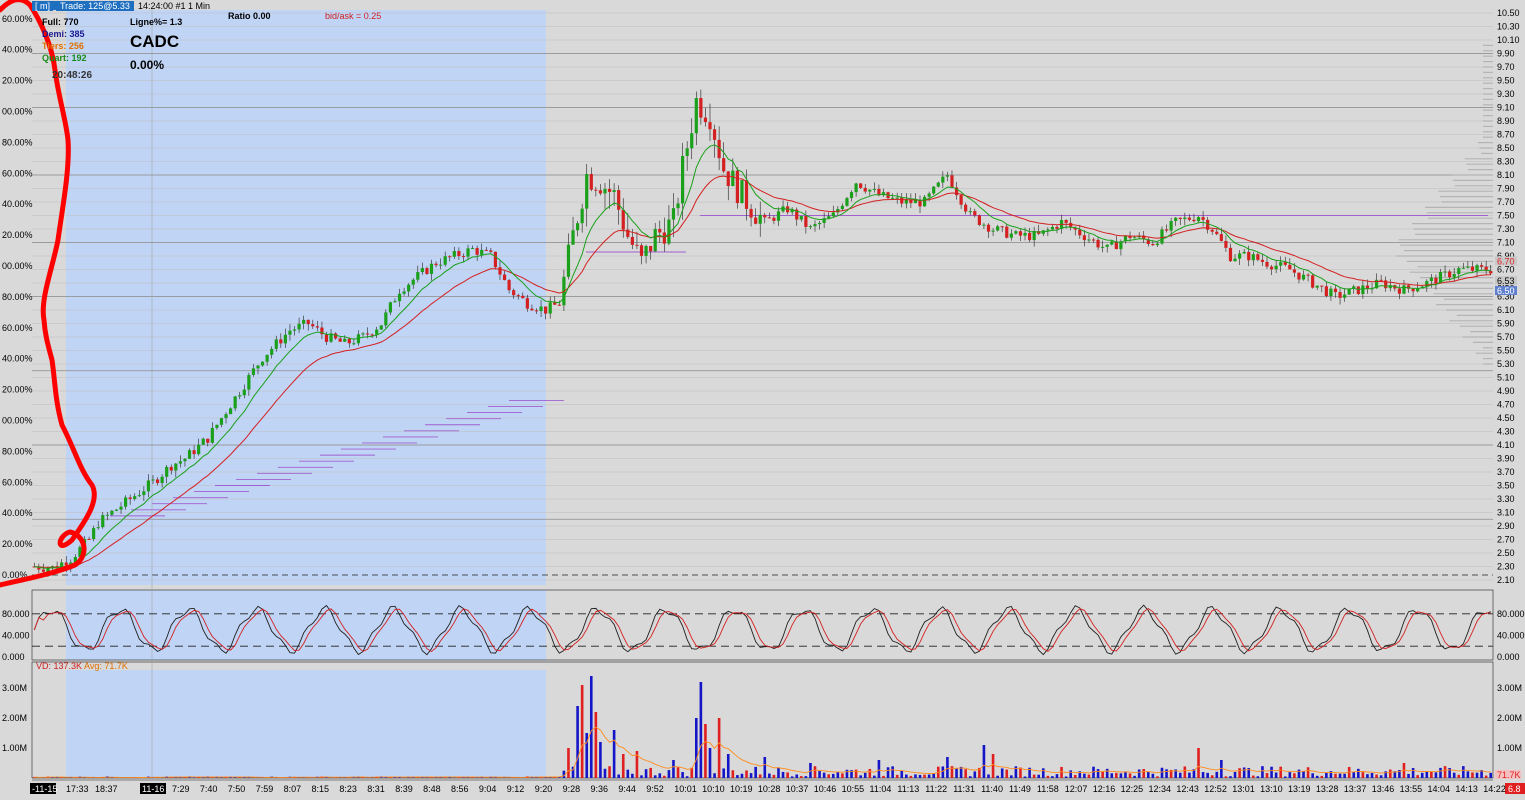 This screenshot has height=800, width=1525. What do you see at coordinates (1506, 121) in the screenshot?
I see `right-axis-tick: 8.90` at bounding box center [1506, 121].